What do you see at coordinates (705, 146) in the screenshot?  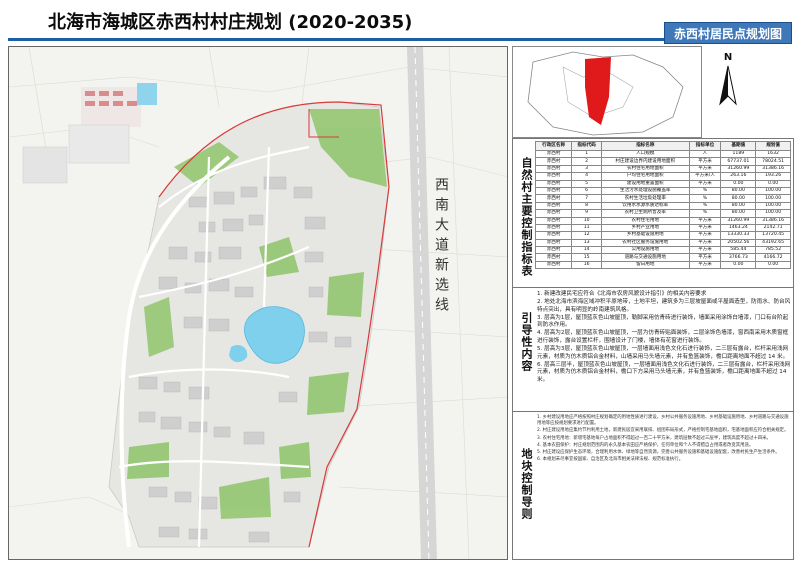 I see `table-header-cell: 指标单位` at bounding box center [705, 146].